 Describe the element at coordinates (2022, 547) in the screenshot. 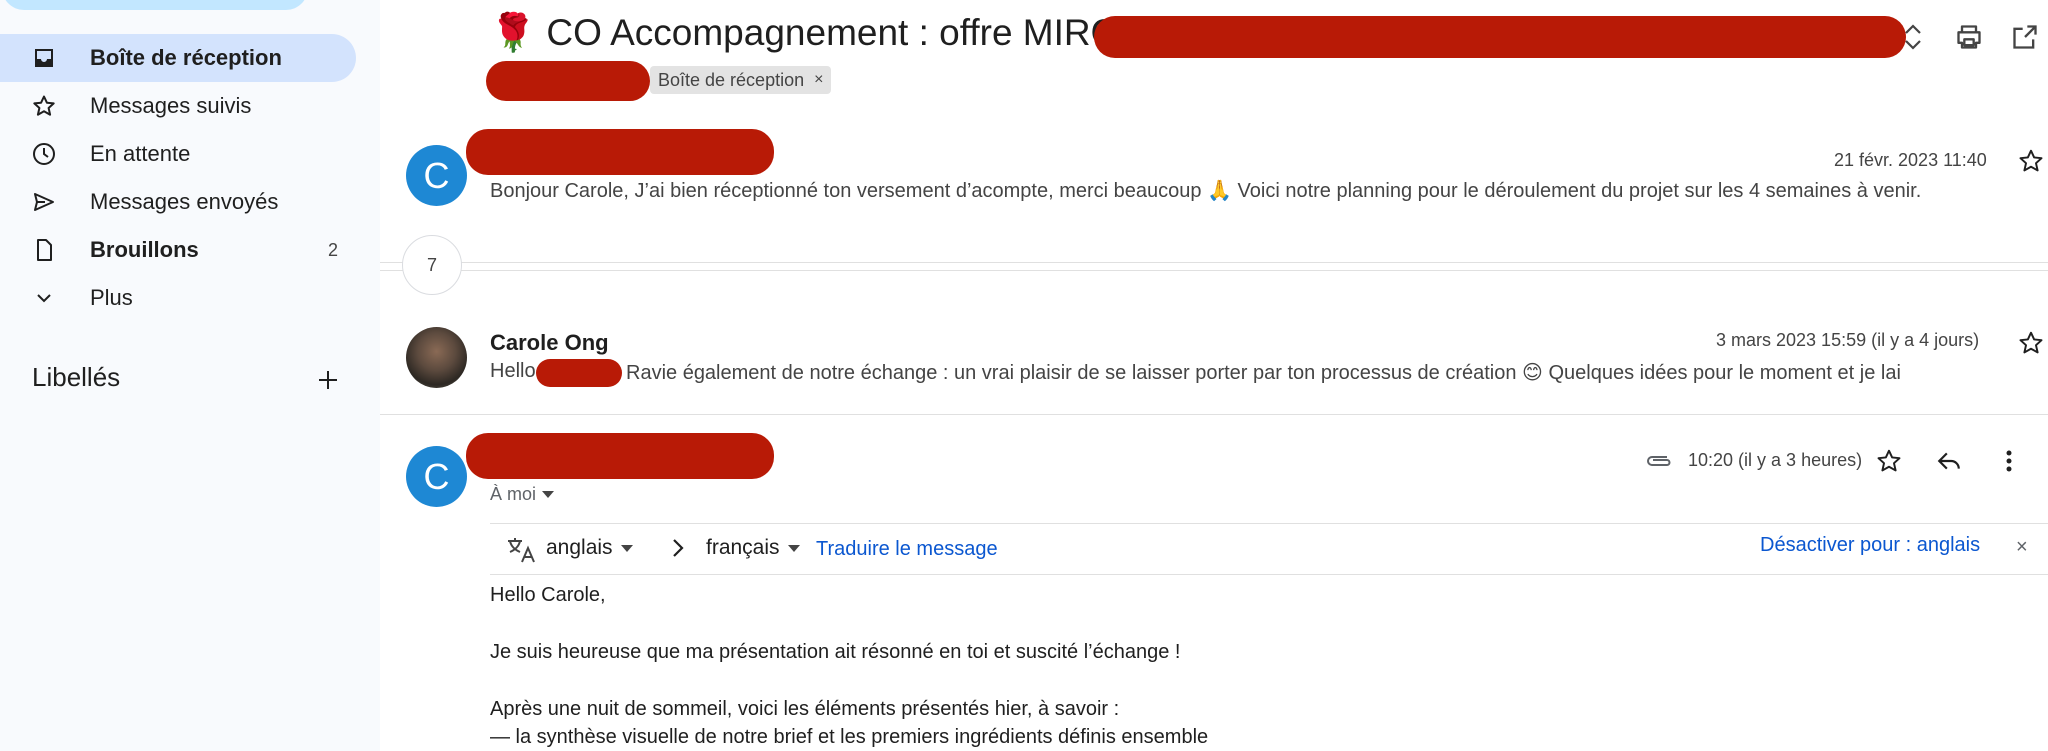

I see `close-translate-button: ×` at that location.